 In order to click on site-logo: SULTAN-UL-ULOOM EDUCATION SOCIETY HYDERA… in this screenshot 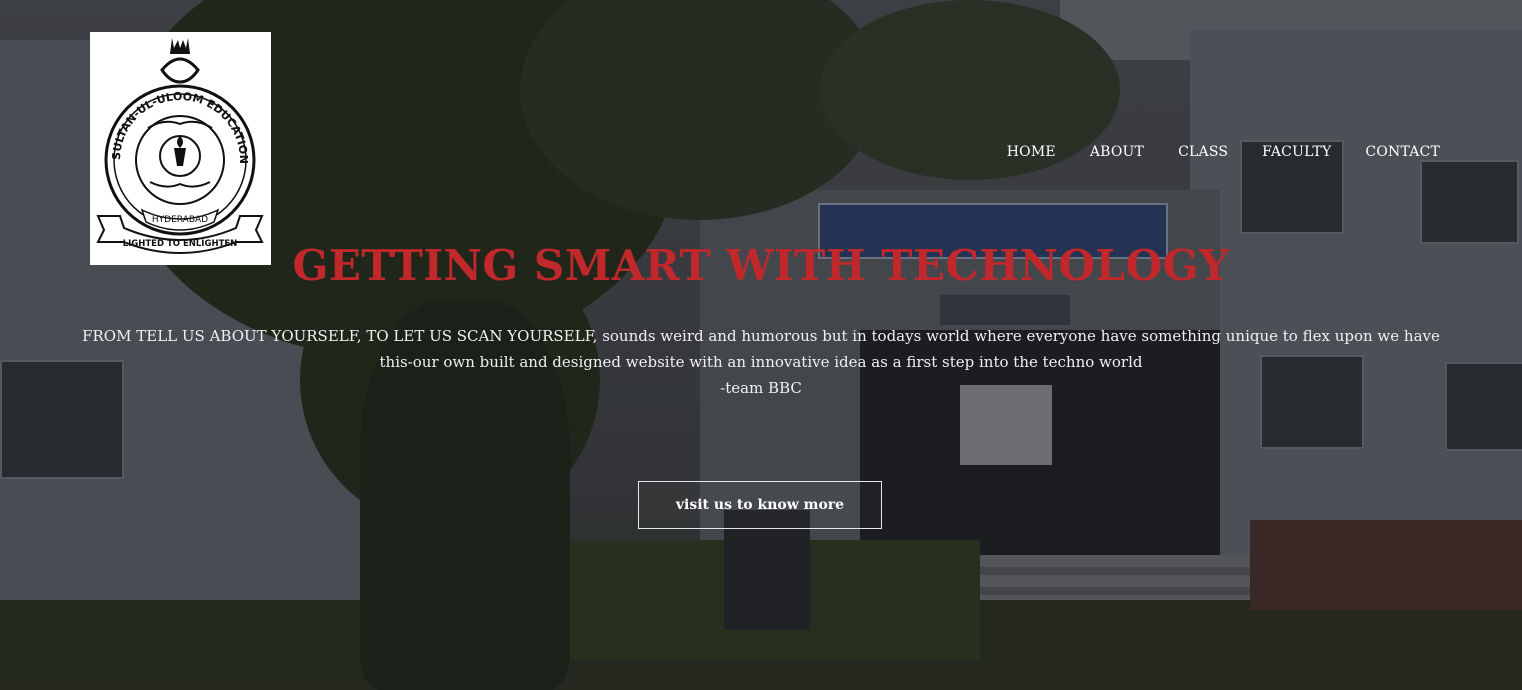, I will do `click(180, 148)`.